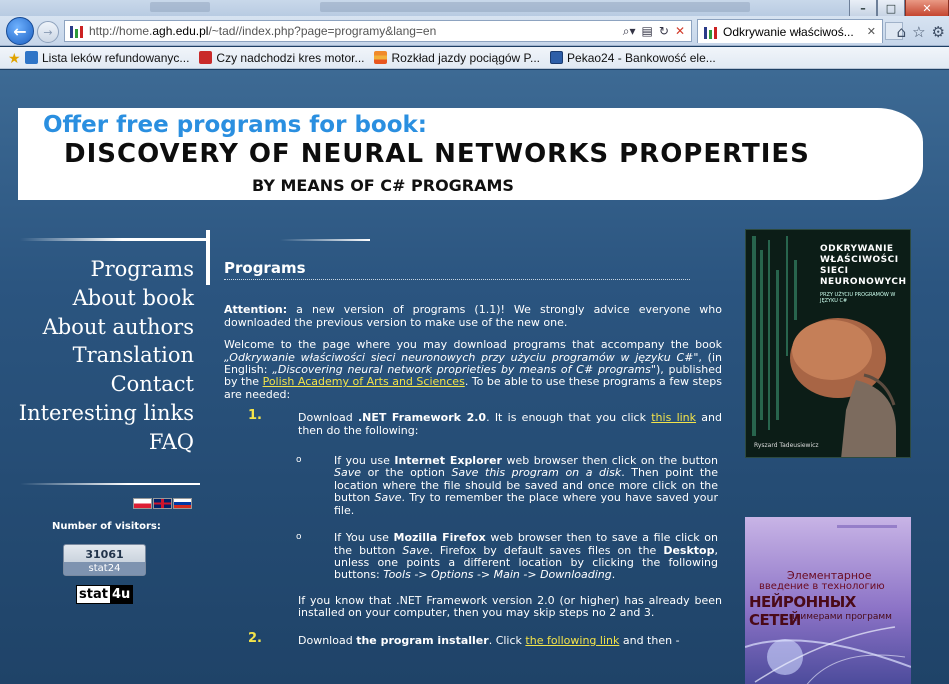  I want to click on favorites-star-icon: ★, so click(15, 58).